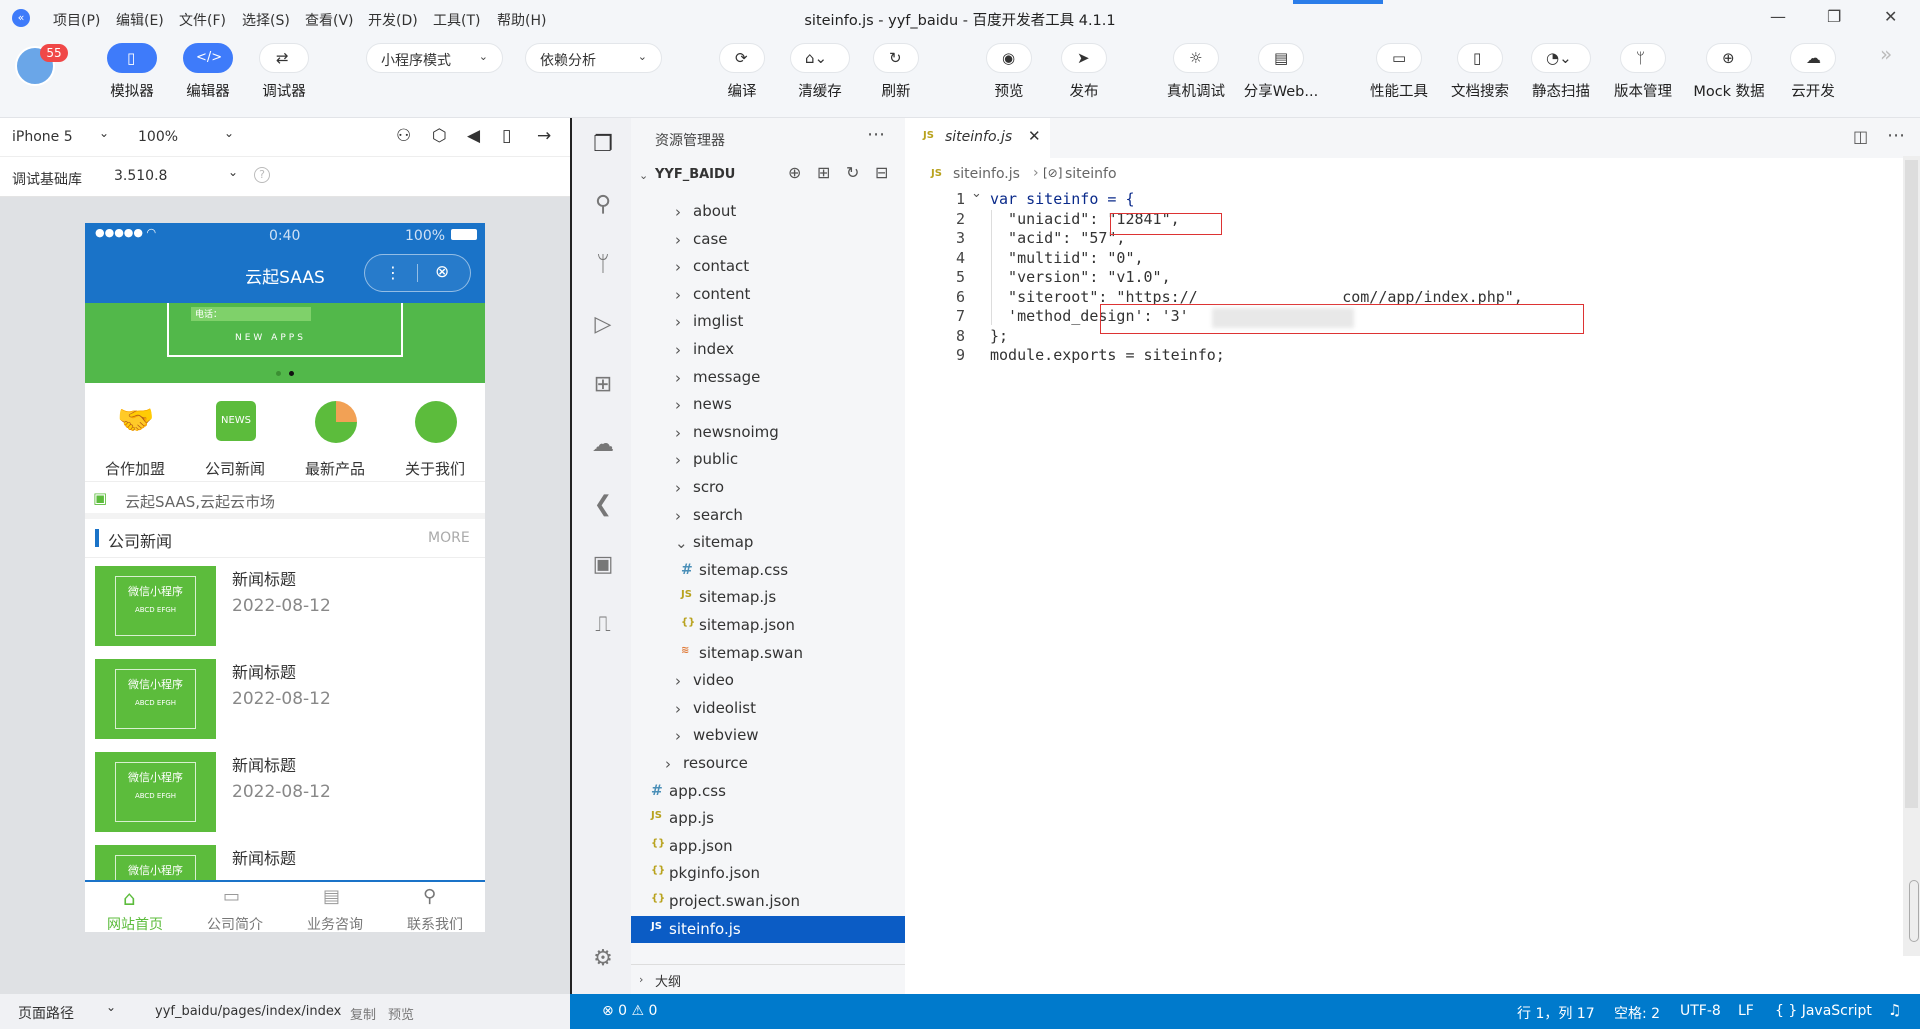  Describe the element at coordinates (1886, 54) in the screenshot. I see `more-chevron-icon: »` at that location.